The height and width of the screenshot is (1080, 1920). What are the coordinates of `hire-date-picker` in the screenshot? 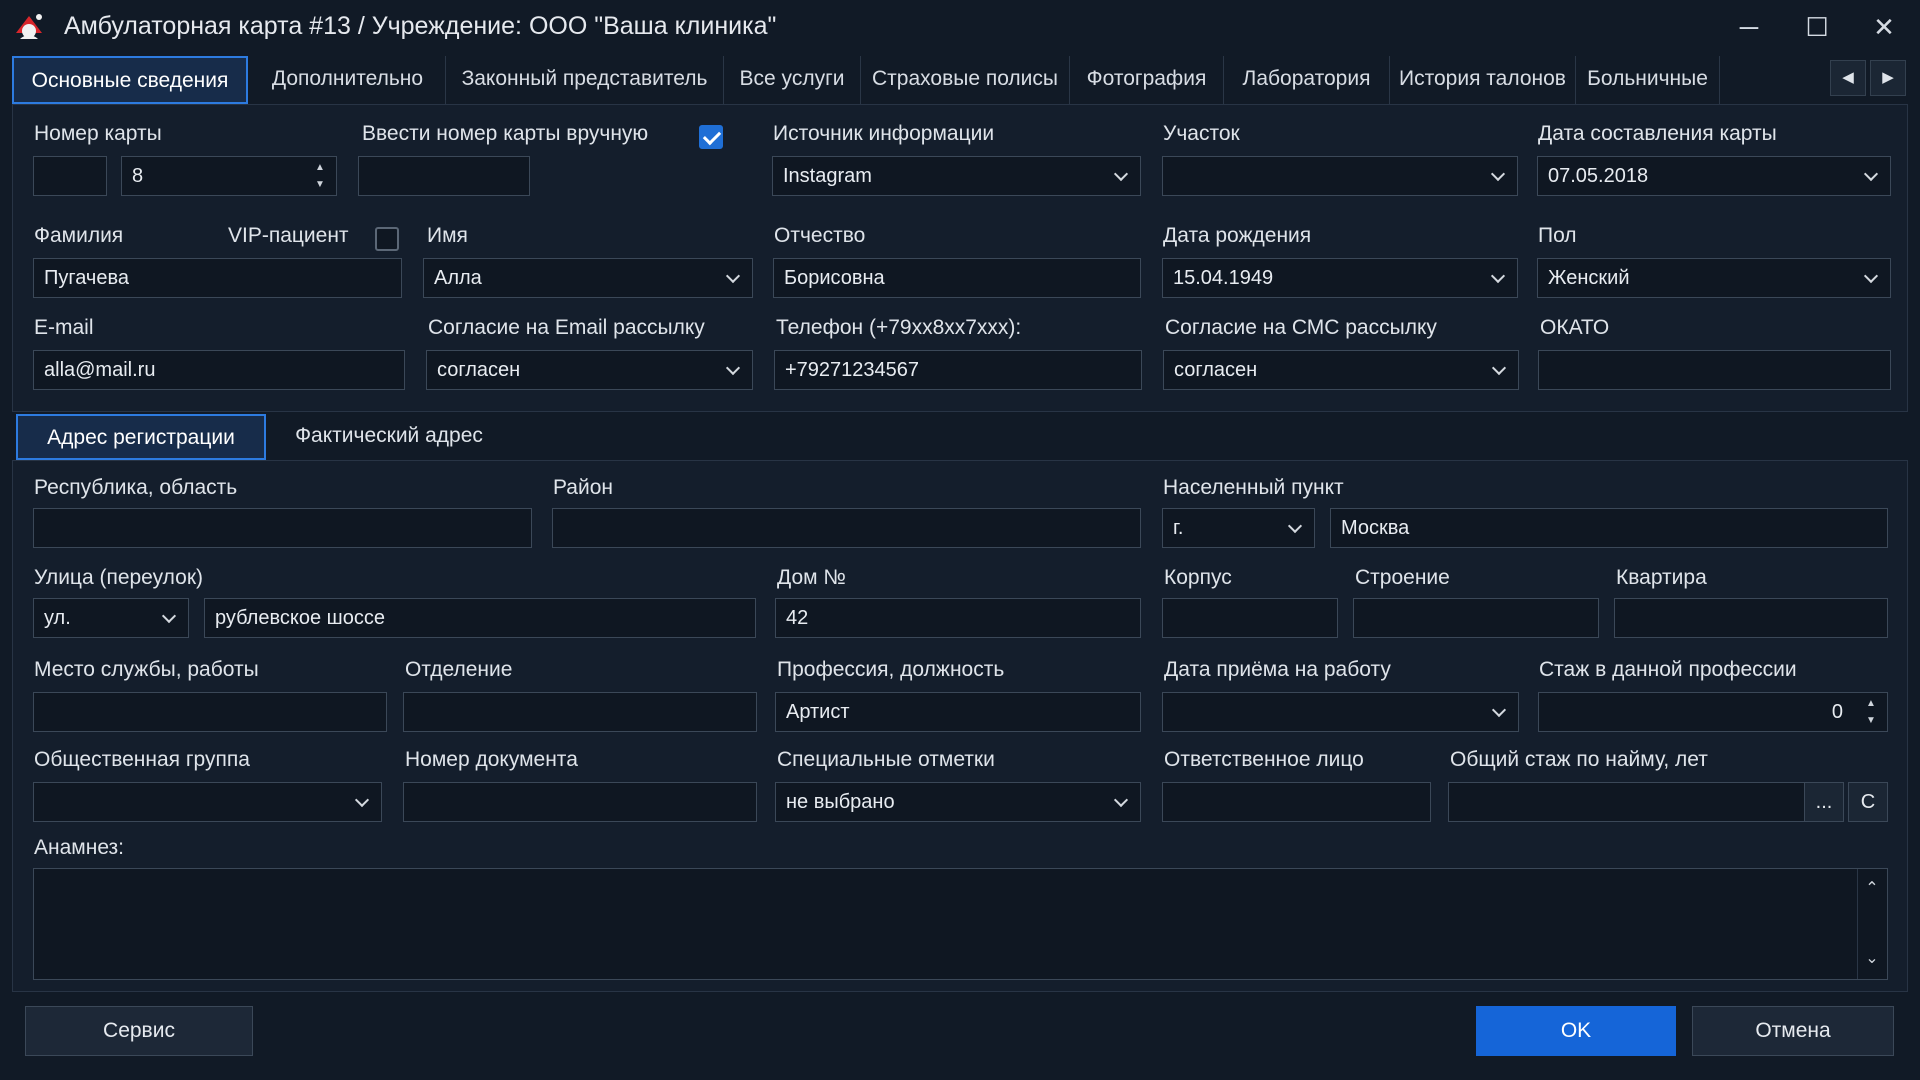 It's located at (1340, 712).